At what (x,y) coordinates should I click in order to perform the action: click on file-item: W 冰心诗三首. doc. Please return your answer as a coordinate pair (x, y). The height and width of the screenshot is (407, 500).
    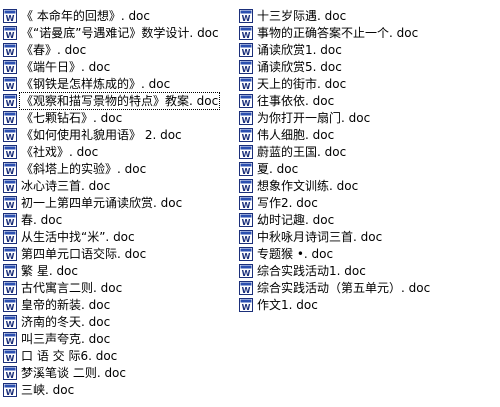
    Looking at the image, I should click on (111, 185).